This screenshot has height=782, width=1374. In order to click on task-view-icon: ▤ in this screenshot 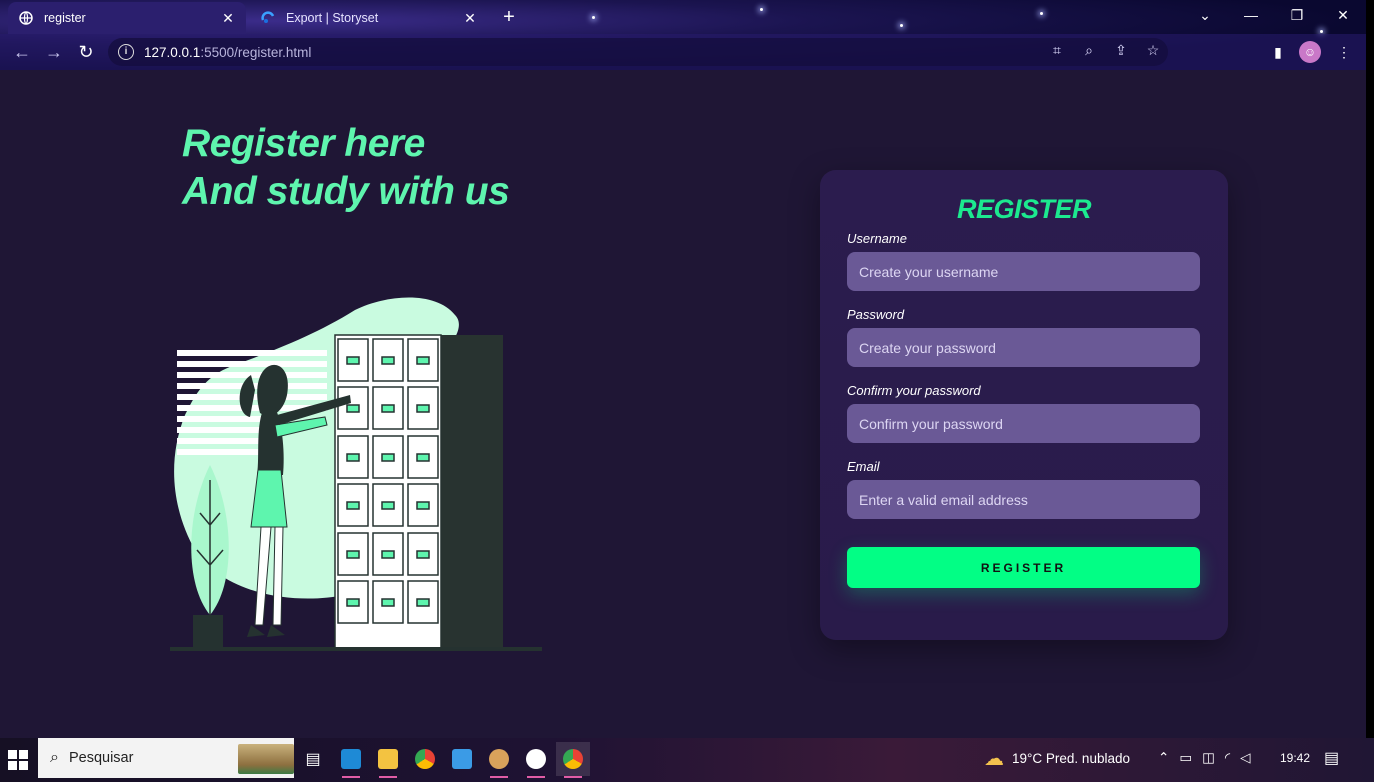, I will do `click(313, 759)`.